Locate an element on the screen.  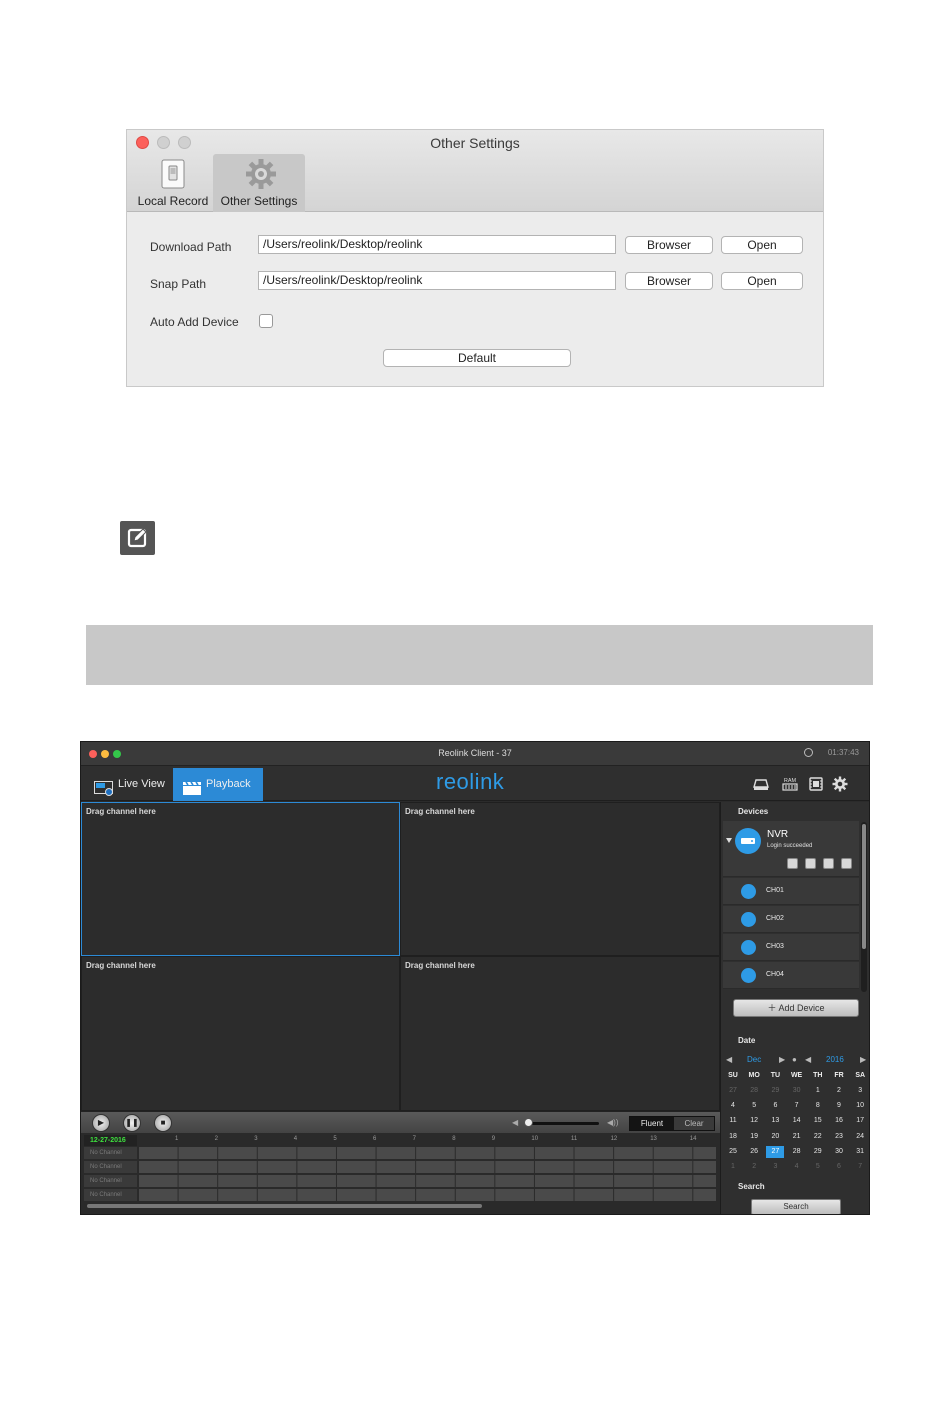
nvr-device: NVR Login succeeded is located at coordinates (791, 849).